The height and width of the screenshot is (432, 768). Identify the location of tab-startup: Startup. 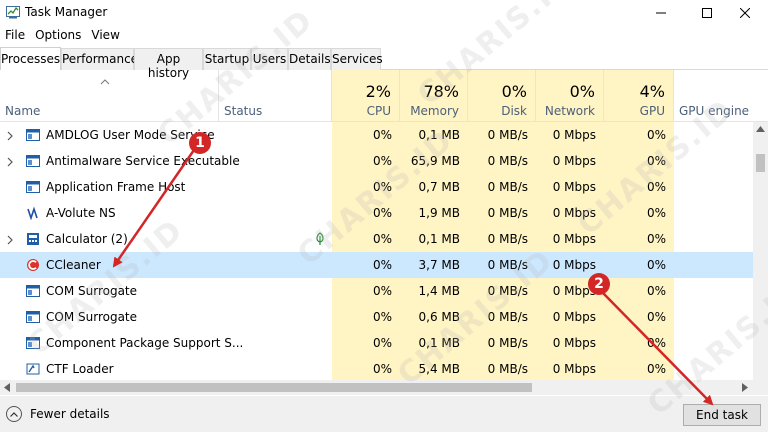
(227, 59).